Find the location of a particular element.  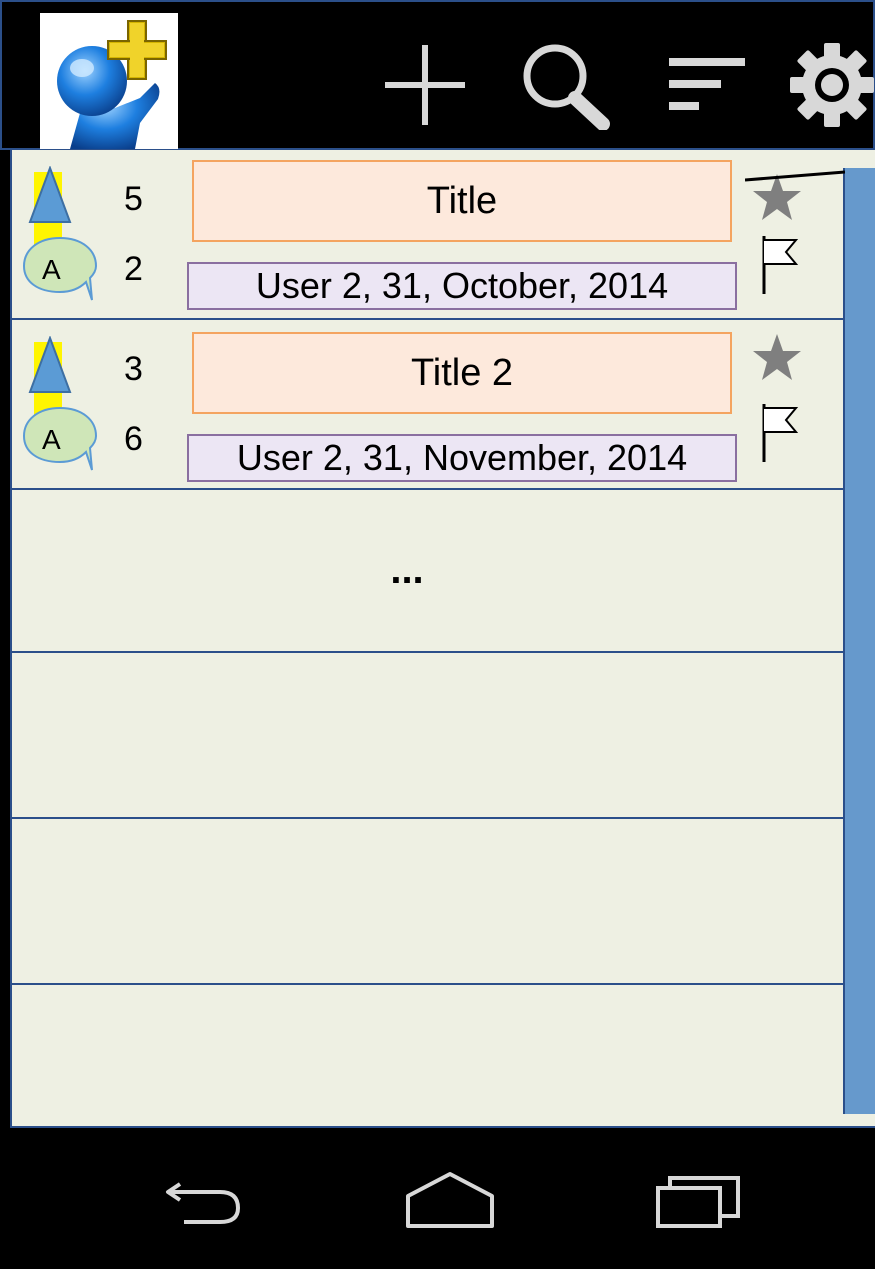

post-title: Title is located at coordinates (462, 201).